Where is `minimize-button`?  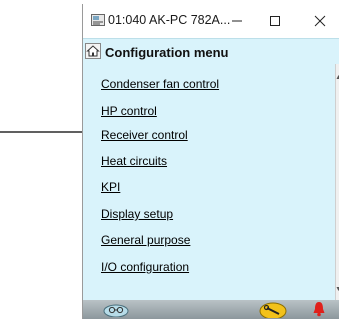
minimize-button is located at coordinates (237, 21).